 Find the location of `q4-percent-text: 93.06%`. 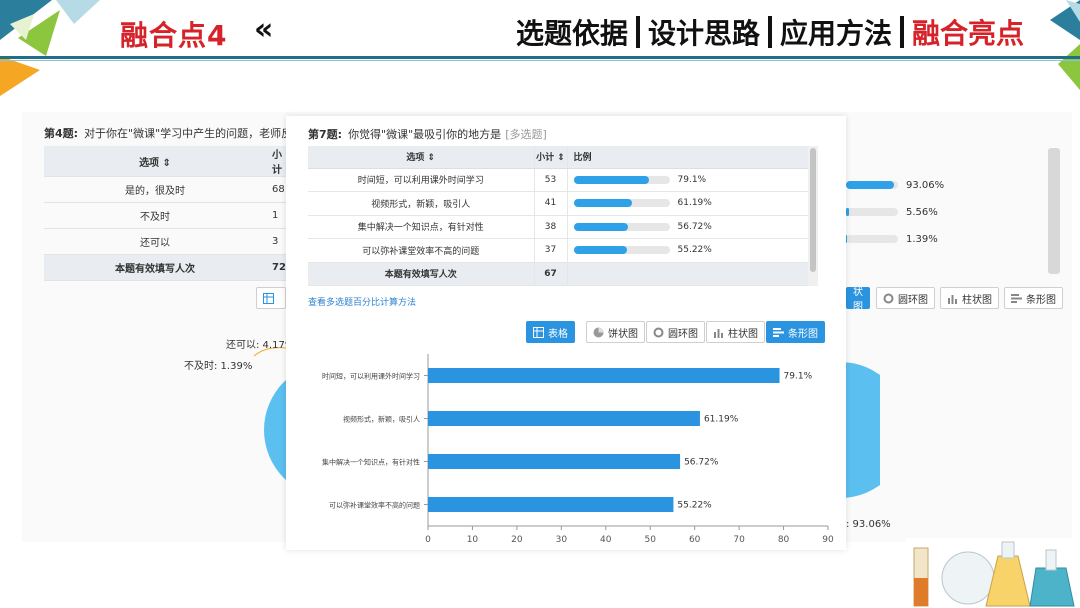

q4-percent-text: 93.06% is located at coordinates (925, 185).